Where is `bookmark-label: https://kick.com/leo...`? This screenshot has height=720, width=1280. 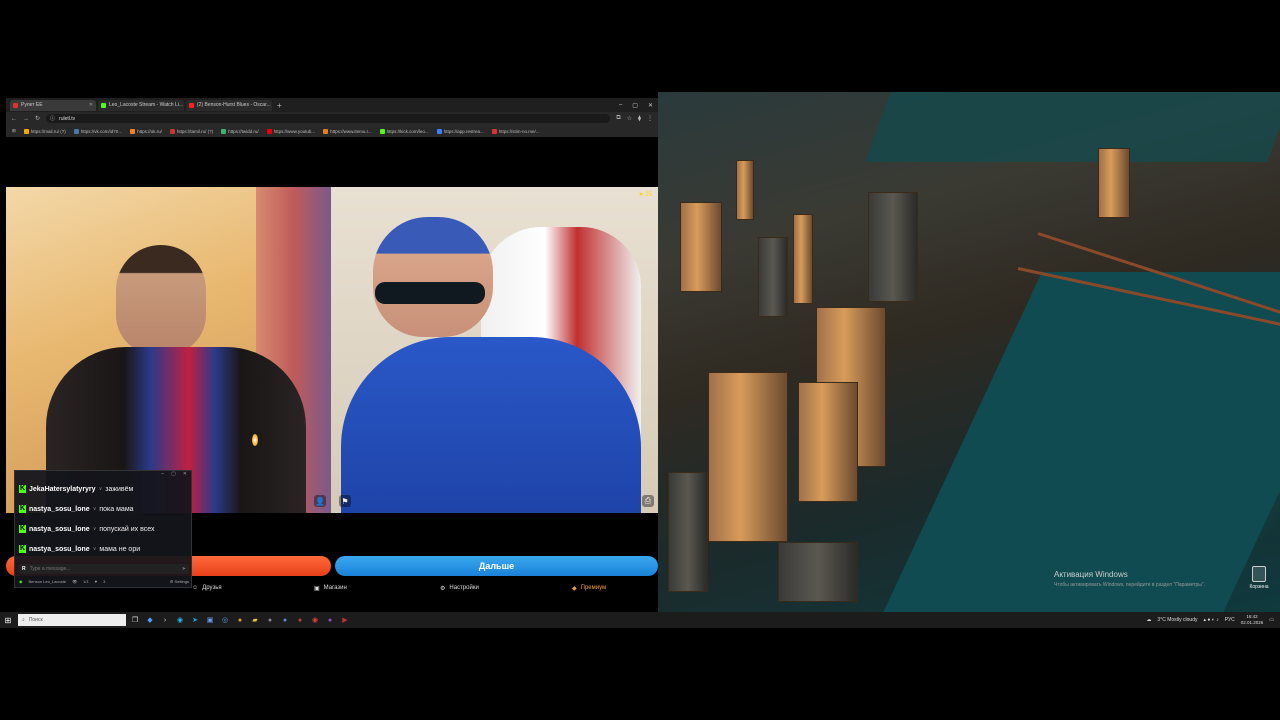 bookmark-label: https://kick.com/leo... is located at coordinates (407, 131).